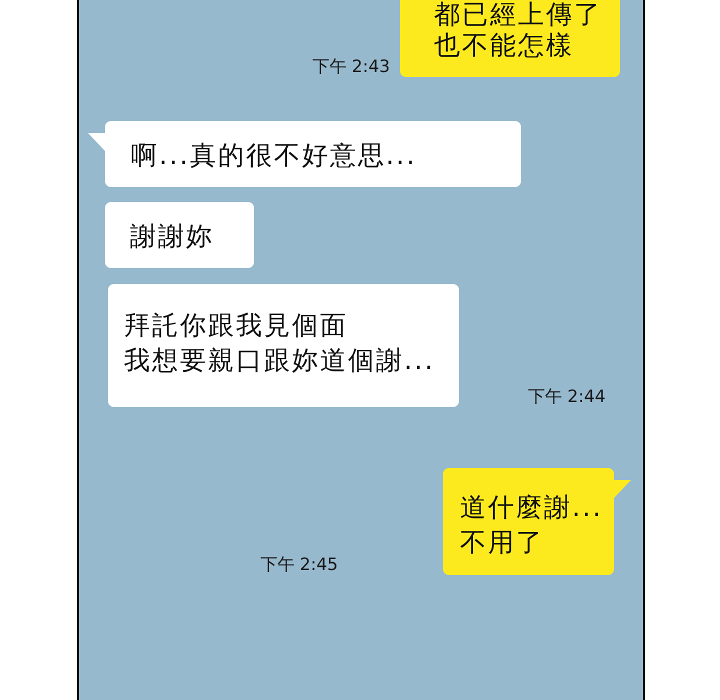 The width and height of the screenshot is (720, 700). What do you see at coordinates (299, 565) in the screenshot?
I see `message-time: 下午 2:45` at bounding box center [299, 565].